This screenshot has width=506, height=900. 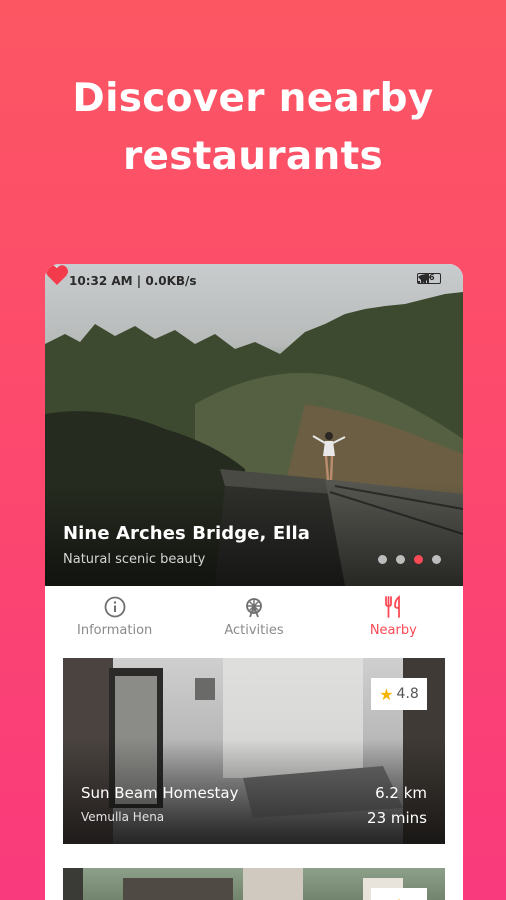 I want to click on tab-activities-label: Activities, so click(x=254, y=630).